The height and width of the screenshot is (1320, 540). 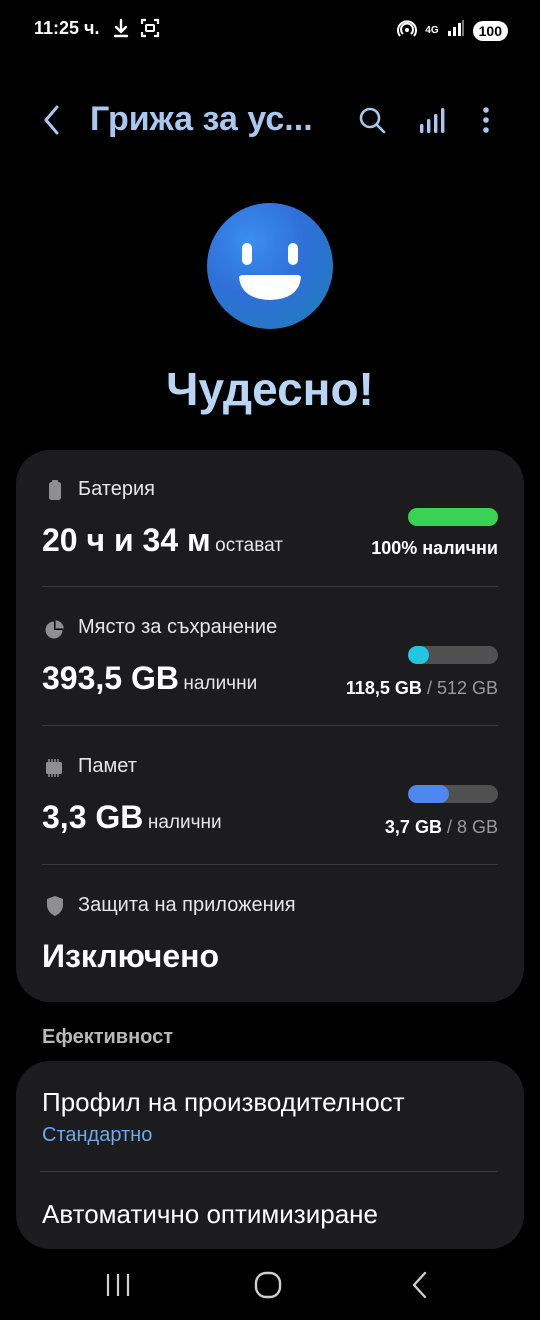 What do you see at coordinates (407, 30) in the screenshot?
I see `hotspot-icon` at bounding box center [407, 30].